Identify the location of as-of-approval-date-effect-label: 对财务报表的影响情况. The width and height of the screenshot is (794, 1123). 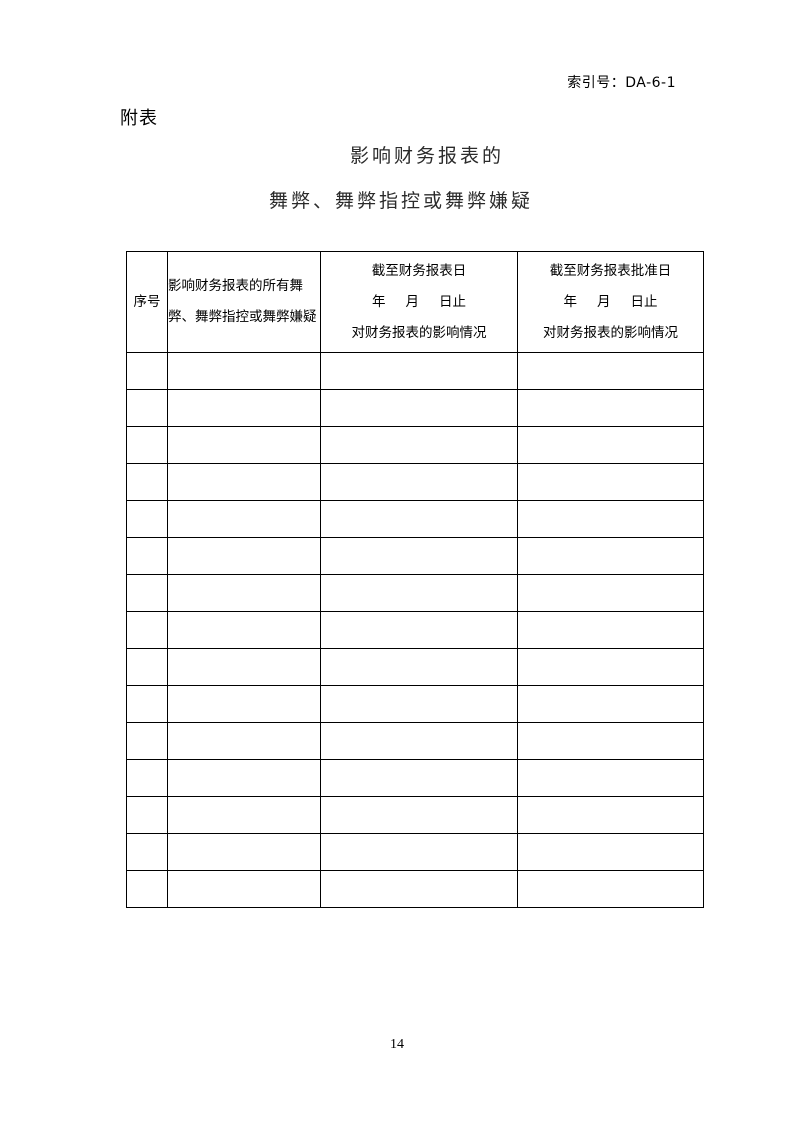
(610, 332).